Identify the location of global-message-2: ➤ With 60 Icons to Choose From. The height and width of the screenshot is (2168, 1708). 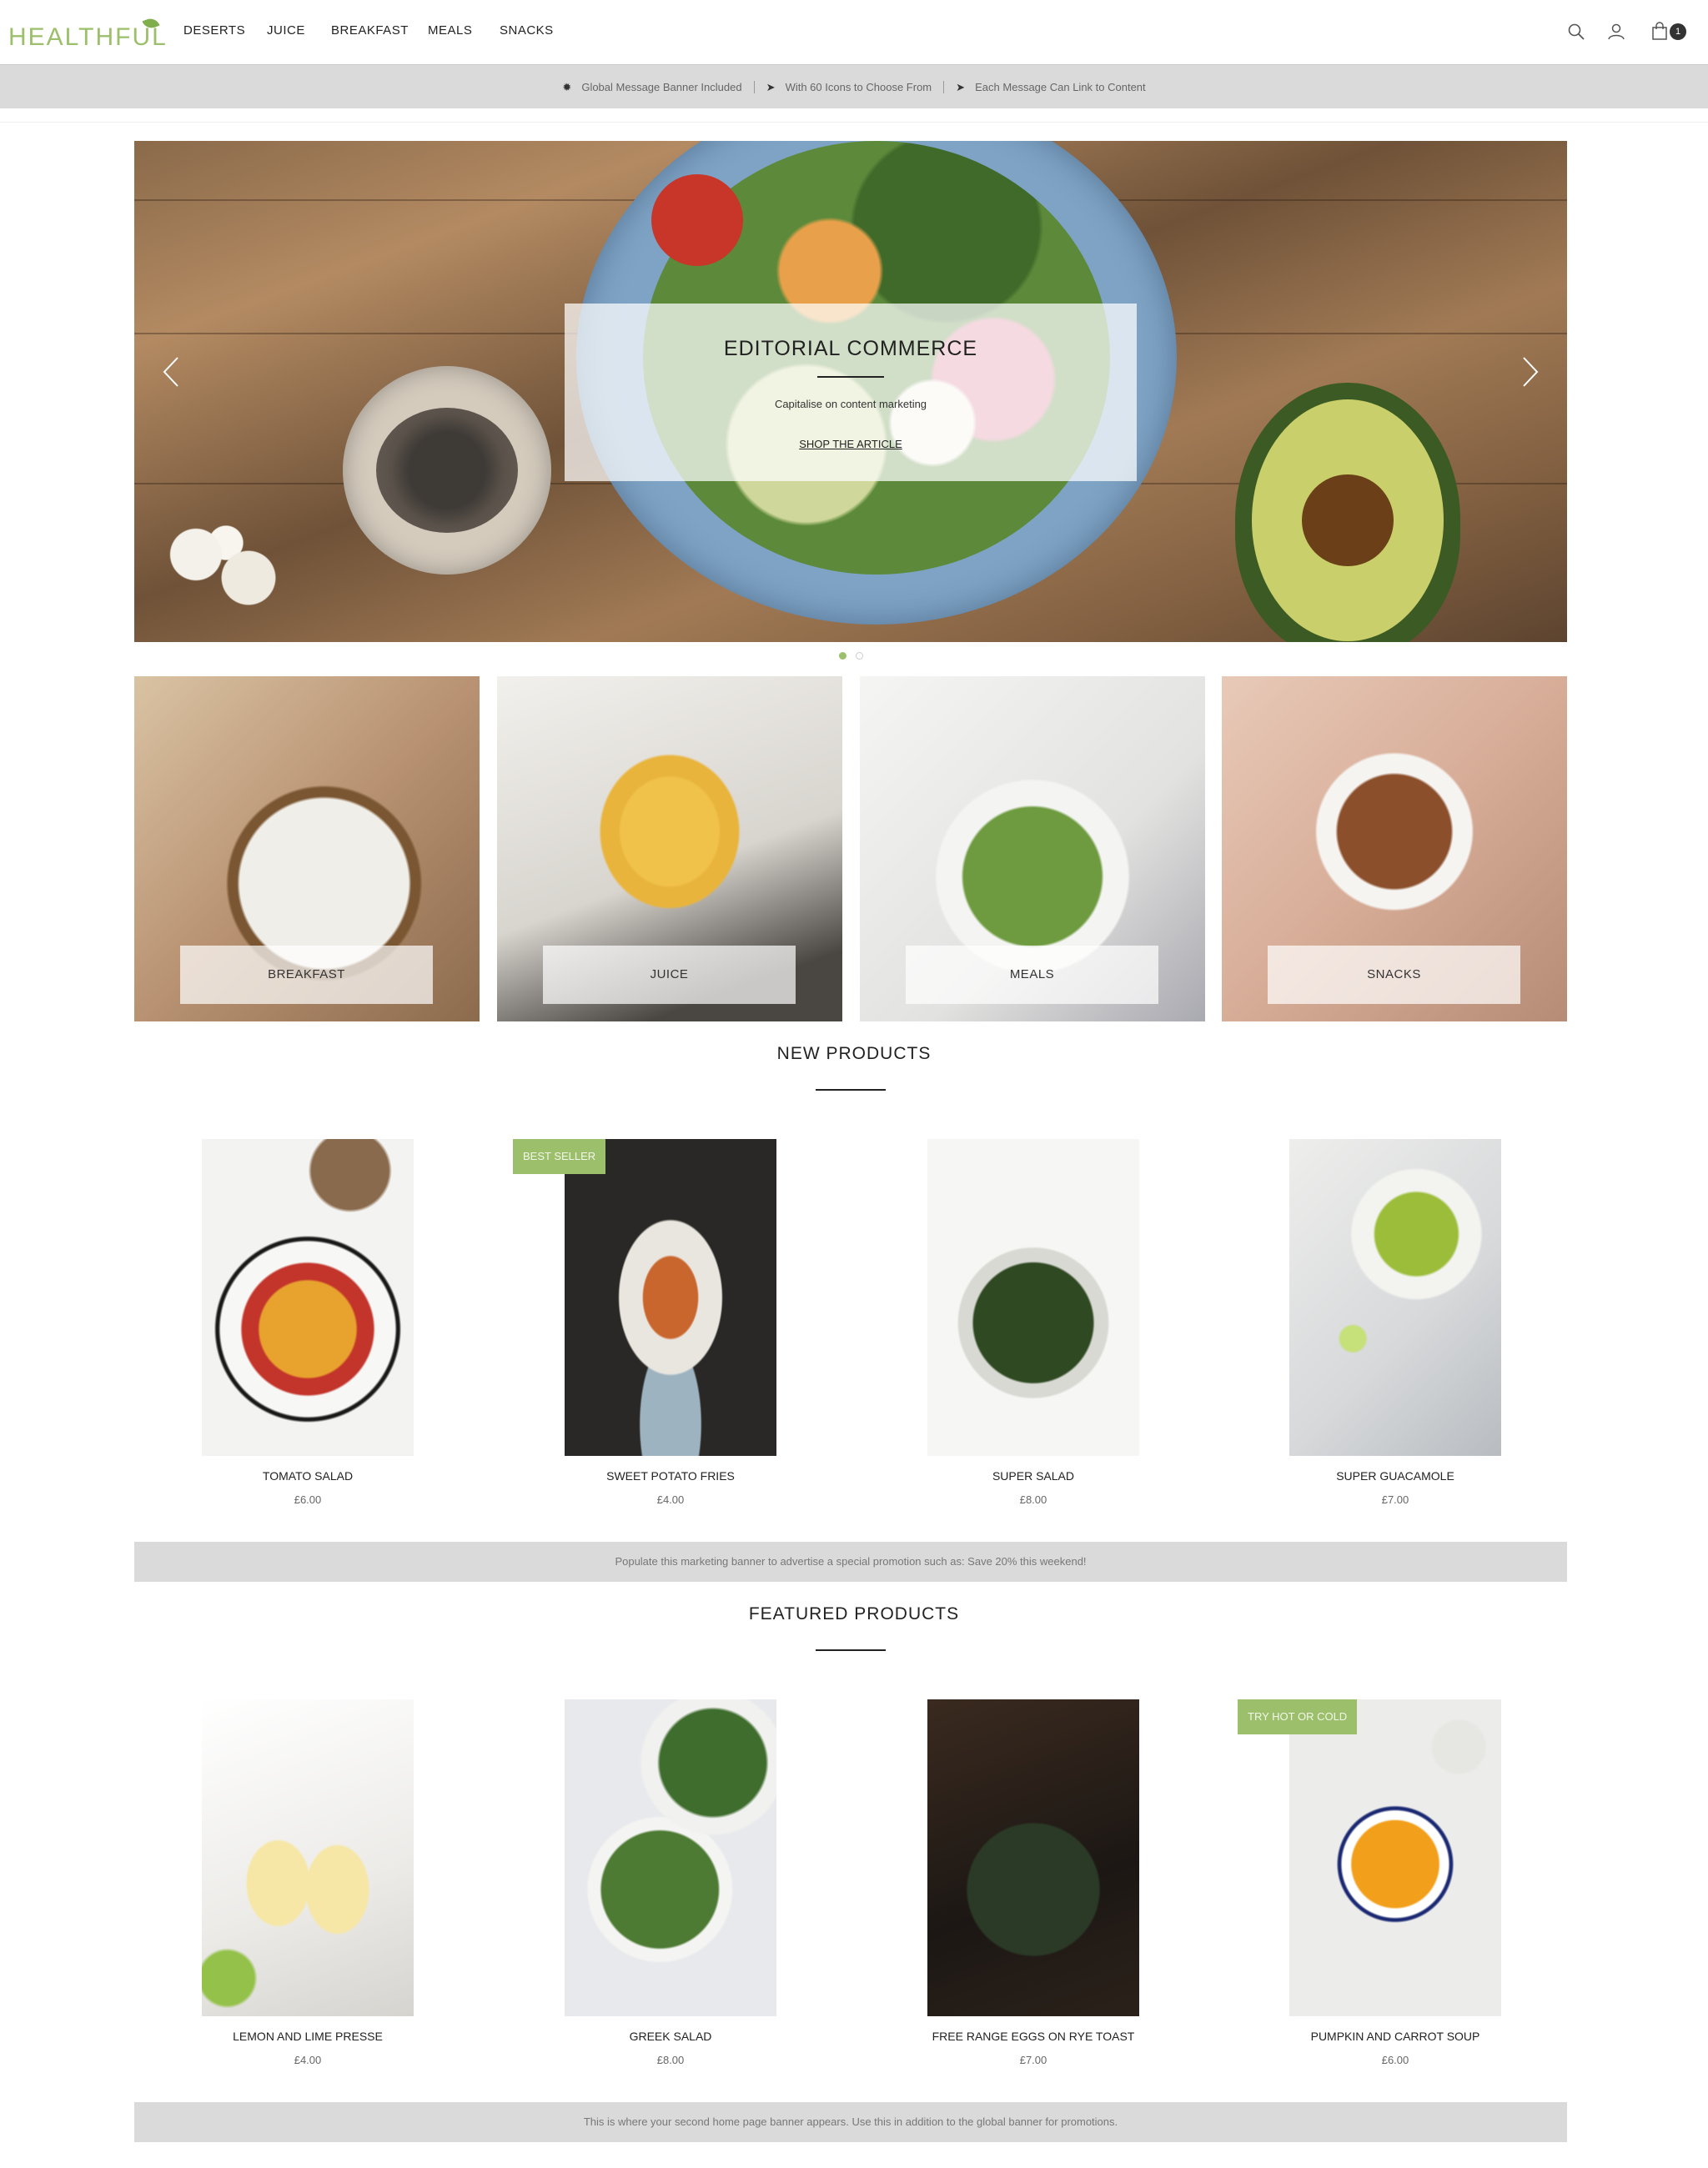
(848, 87).